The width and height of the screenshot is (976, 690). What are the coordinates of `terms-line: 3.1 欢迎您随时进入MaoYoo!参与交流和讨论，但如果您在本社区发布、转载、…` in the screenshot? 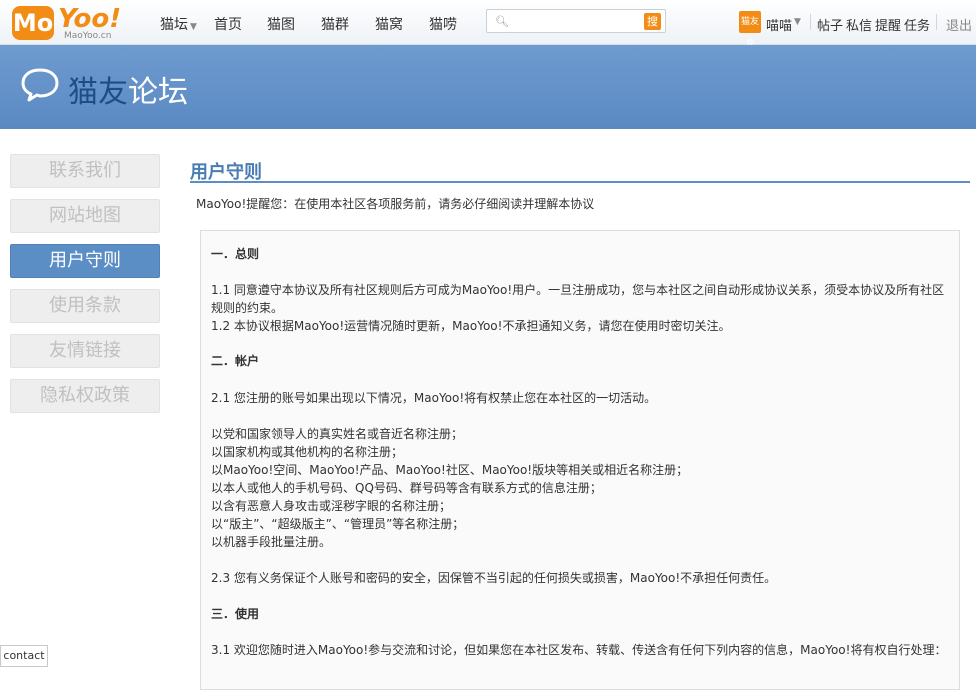 It's located at (579, 650).